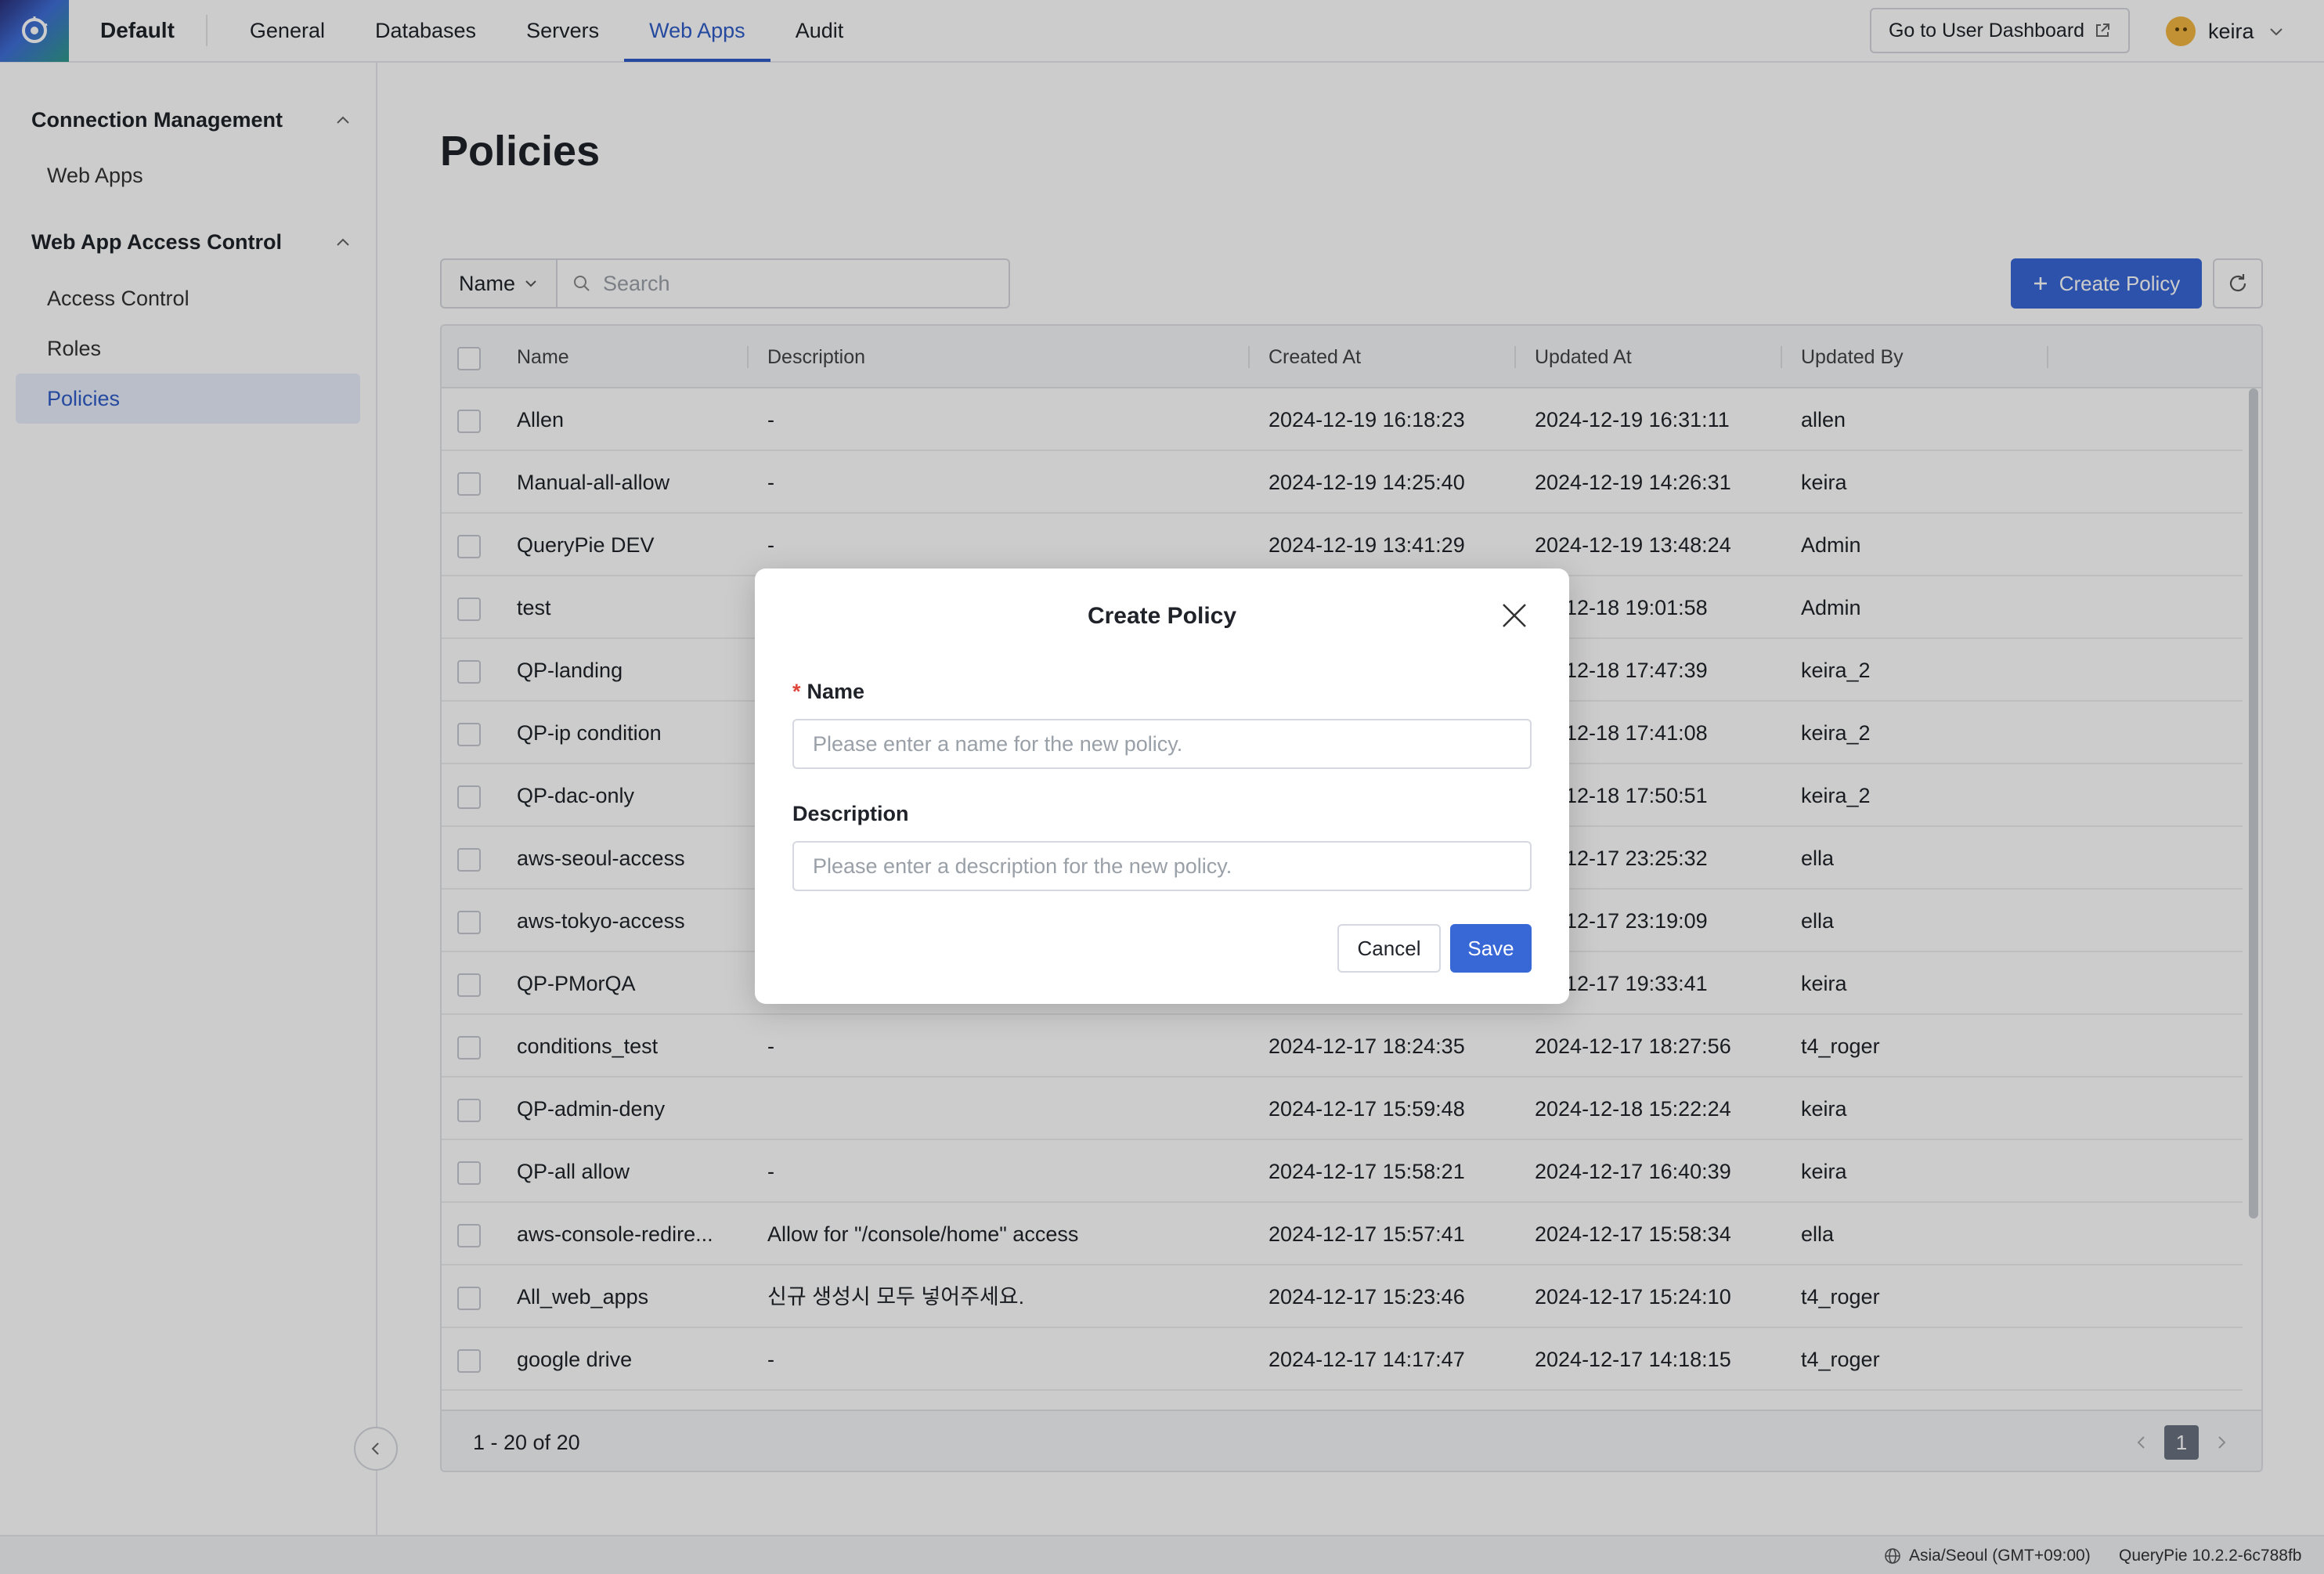 The image size is (2324, 1574). I want to click on description-field-label: Description, so click(850, 813).